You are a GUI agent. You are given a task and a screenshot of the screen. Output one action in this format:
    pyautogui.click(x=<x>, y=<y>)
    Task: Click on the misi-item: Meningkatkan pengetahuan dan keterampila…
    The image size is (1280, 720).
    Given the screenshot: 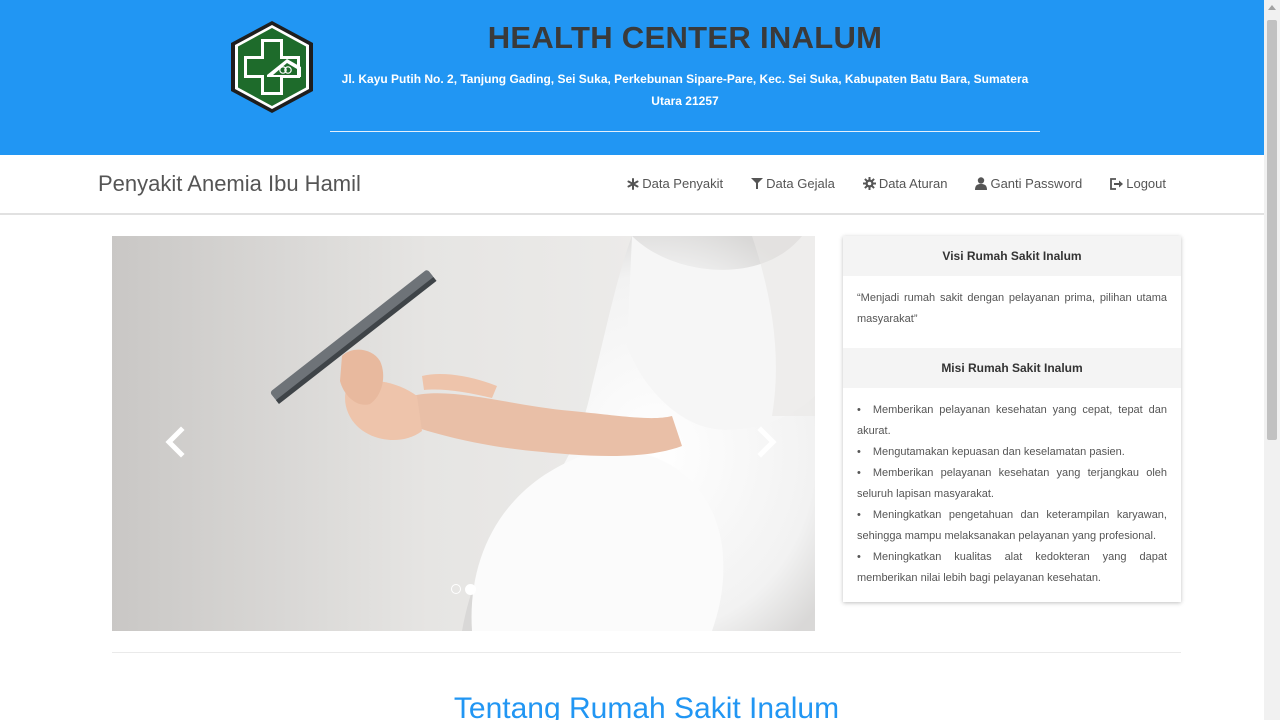 What is the action you would take?
    pyautogui.click(x=1012, y=526)
    